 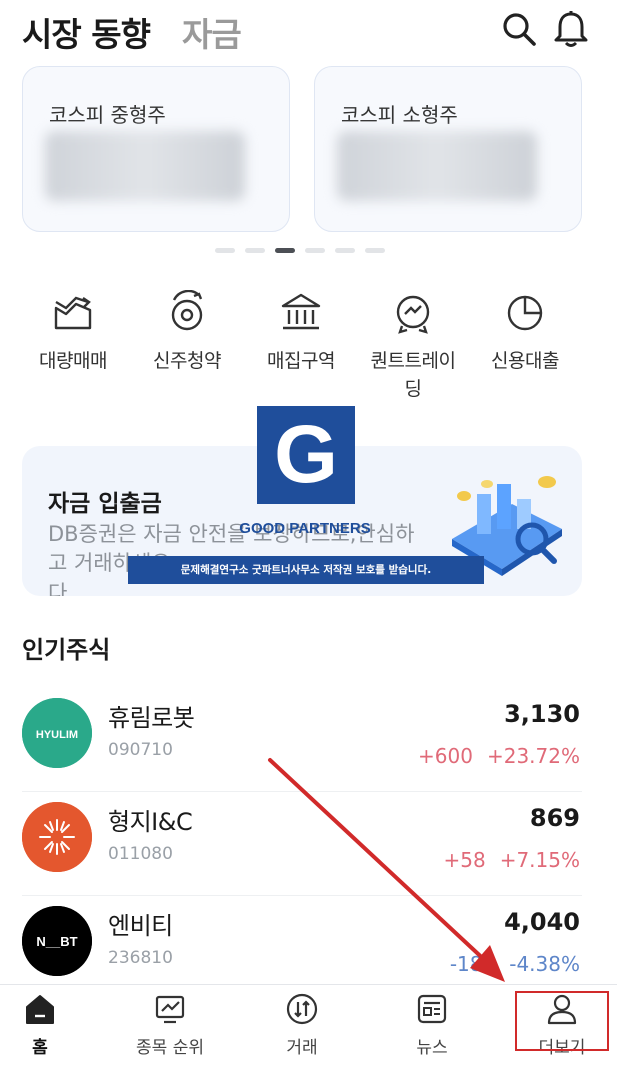 What do you see at coordinates (140, 750) in the screenshot?
I see `stock-code: 090710` at bounding box center [140, 750].